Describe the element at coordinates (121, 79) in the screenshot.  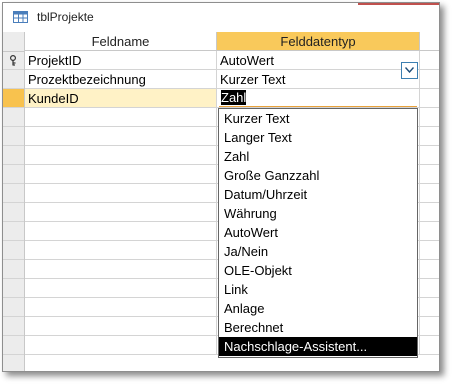
I see `field-name-cell: Prozektbezeichnung` at that location.